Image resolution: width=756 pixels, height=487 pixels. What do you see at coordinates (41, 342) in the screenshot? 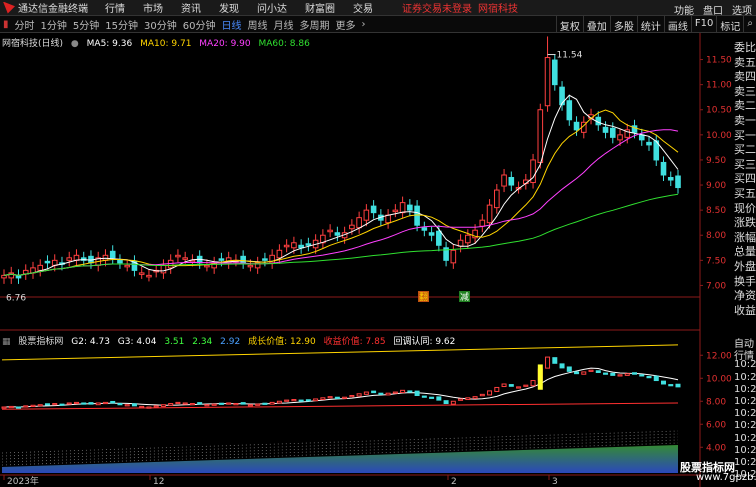
I see `indicator-title: 股票指标网` at bounding box center [41, 342].